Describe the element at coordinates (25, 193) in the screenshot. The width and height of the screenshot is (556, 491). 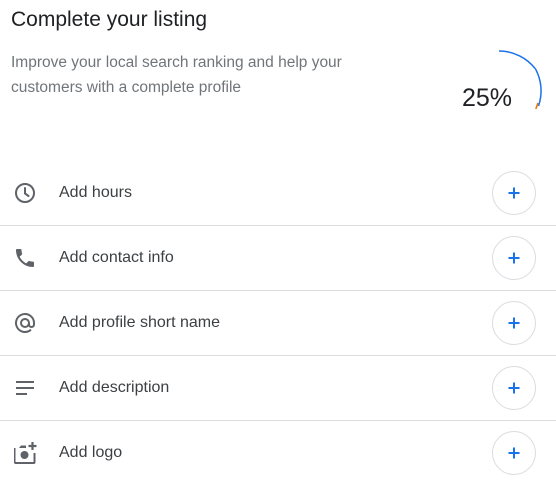
I see `clock-icon` at that location.